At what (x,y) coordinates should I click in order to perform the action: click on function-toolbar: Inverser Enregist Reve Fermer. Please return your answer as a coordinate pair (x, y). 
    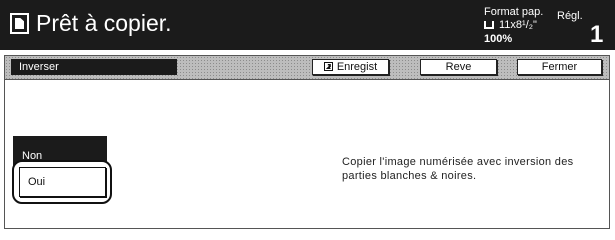
    Looking at the image, I should click on (307, 68).